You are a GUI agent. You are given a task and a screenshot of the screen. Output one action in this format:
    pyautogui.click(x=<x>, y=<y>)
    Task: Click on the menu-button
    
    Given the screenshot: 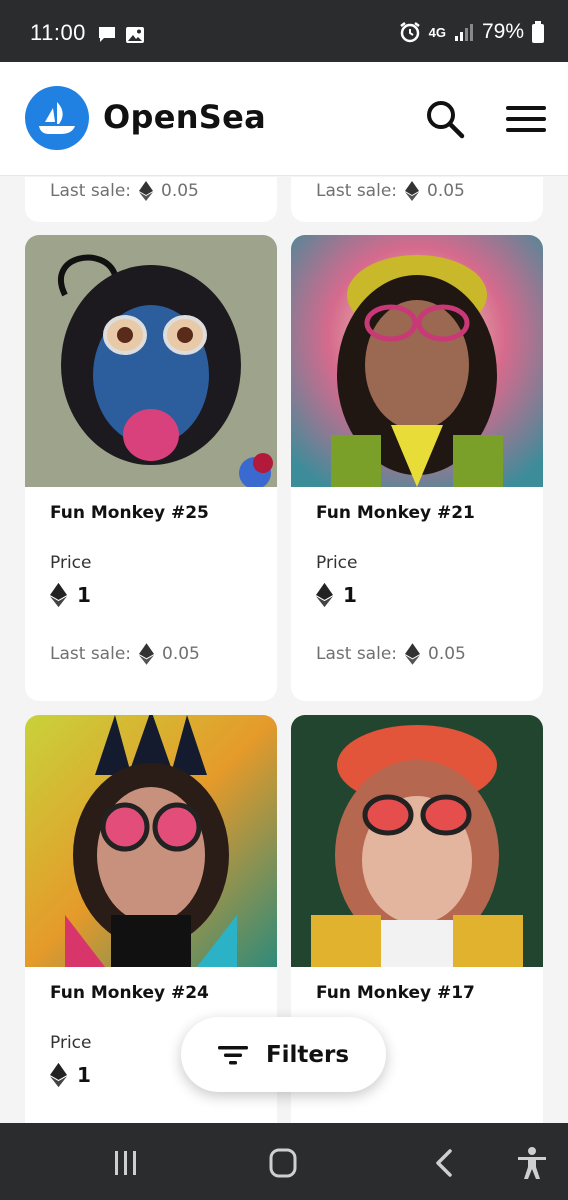 What is the action you would take?
    pyautogui.click(x=527, y=119)
    